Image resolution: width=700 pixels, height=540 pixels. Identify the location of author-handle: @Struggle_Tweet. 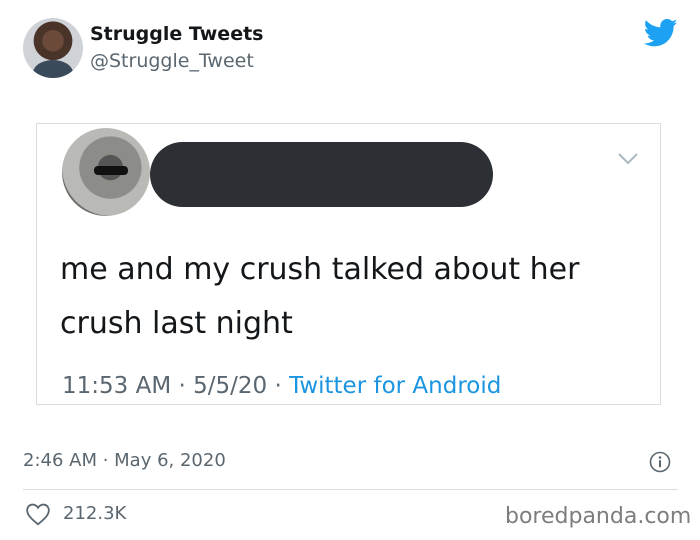
(172, 61).